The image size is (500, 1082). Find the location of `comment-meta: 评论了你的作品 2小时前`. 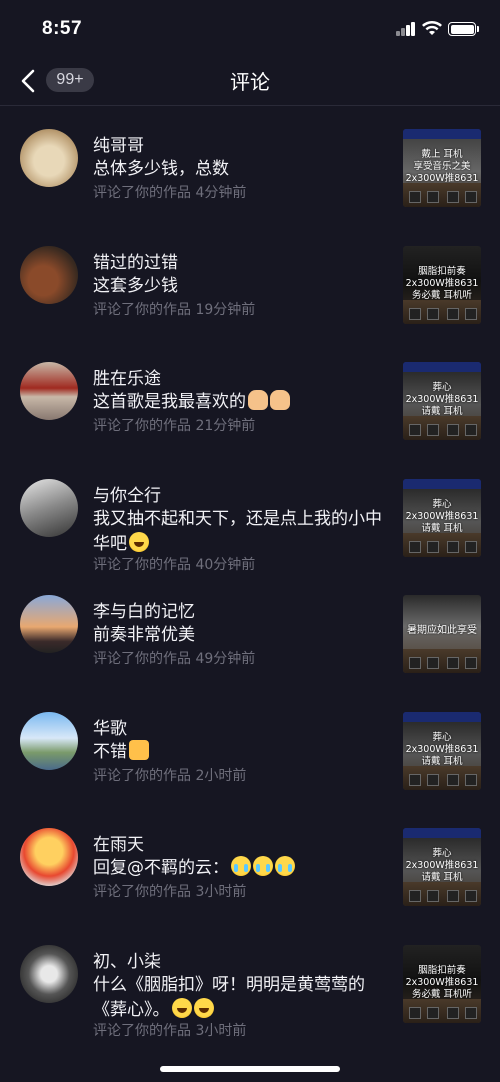

comment-meta: 评论了你的作品 2小时前 is located at coordinates (169, 775).